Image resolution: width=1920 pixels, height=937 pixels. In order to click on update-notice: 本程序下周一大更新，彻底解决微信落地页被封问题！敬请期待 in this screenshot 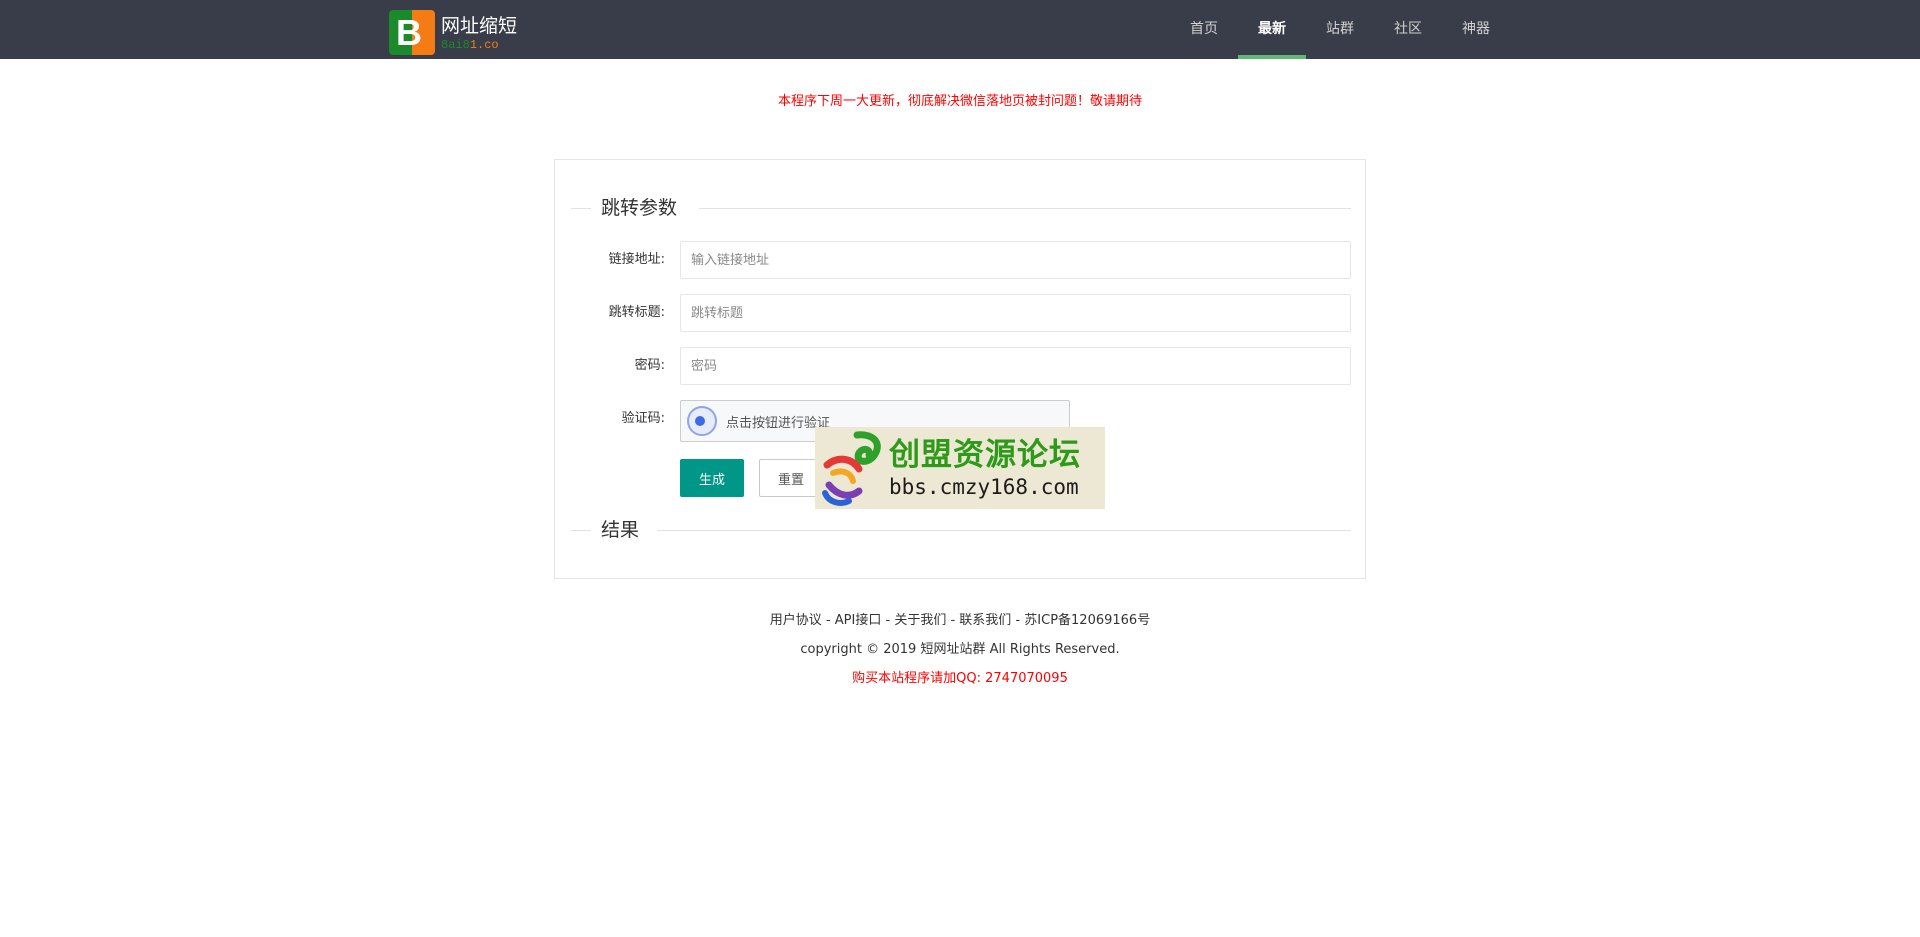, I will do `click(959, 101)`.